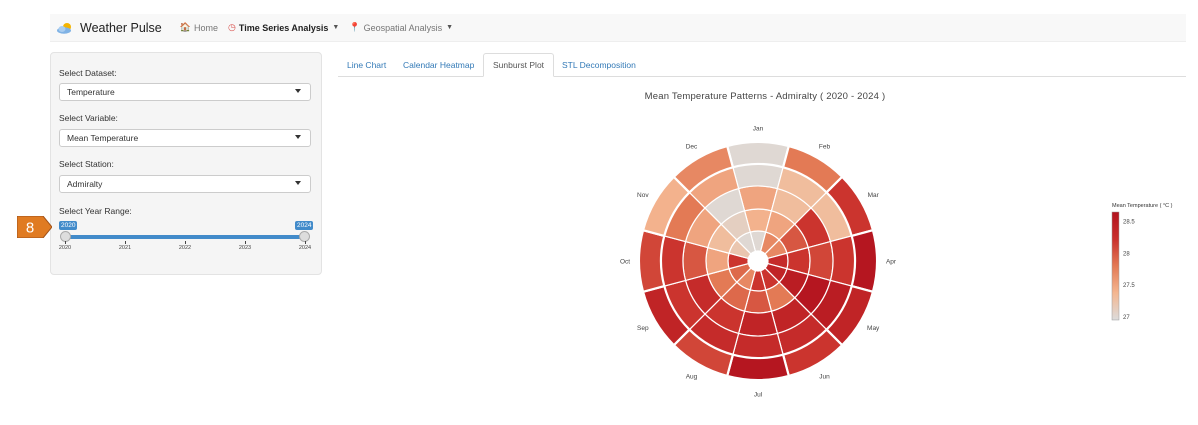 The height and width of the screenshot is (425, 1198). I want to click on sunburst-segment-jul-2024, so click(758, 367).